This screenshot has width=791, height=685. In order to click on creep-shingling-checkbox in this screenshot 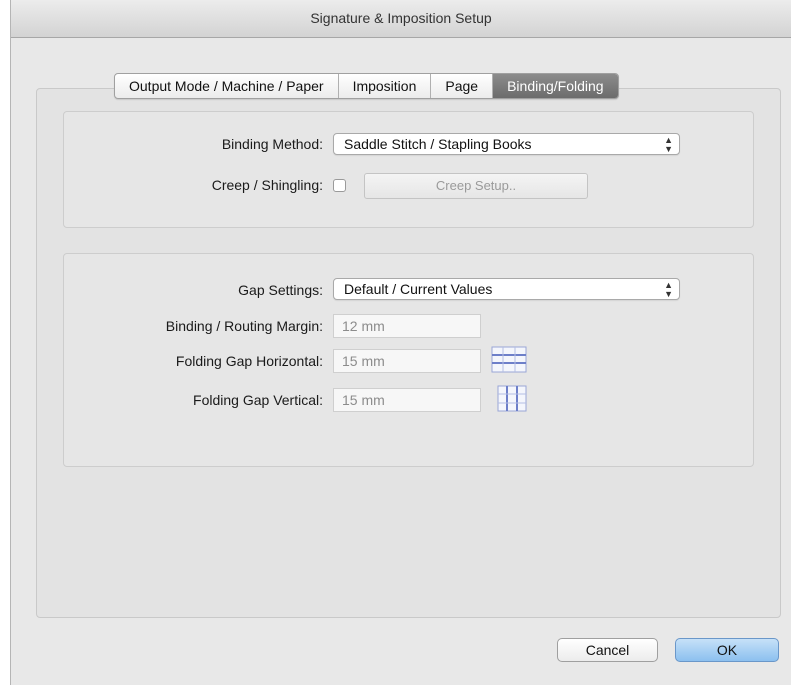, I will do `click(339, 185)`.